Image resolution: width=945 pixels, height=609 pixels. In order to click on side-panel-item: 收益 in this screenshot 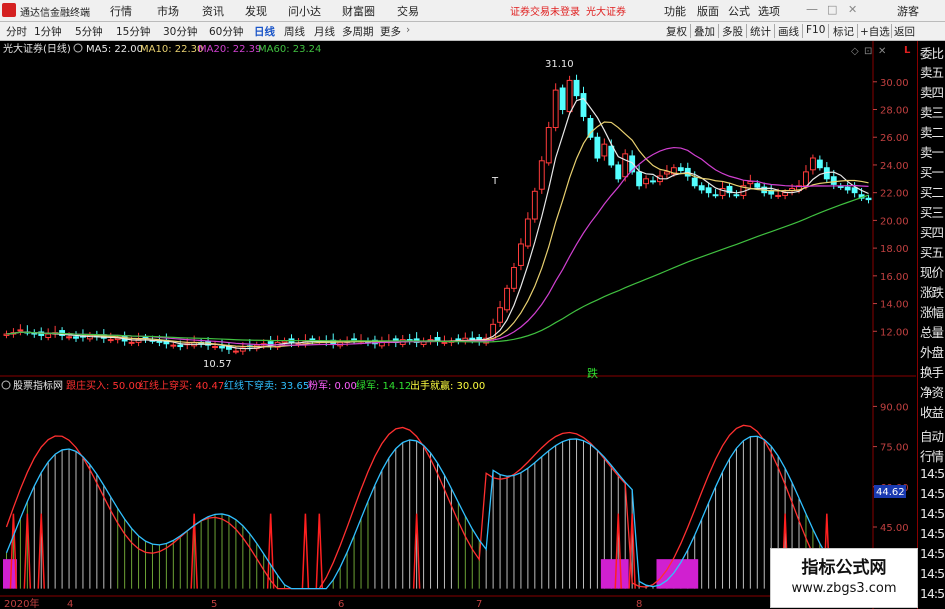, I will do `click(932, 411)`.